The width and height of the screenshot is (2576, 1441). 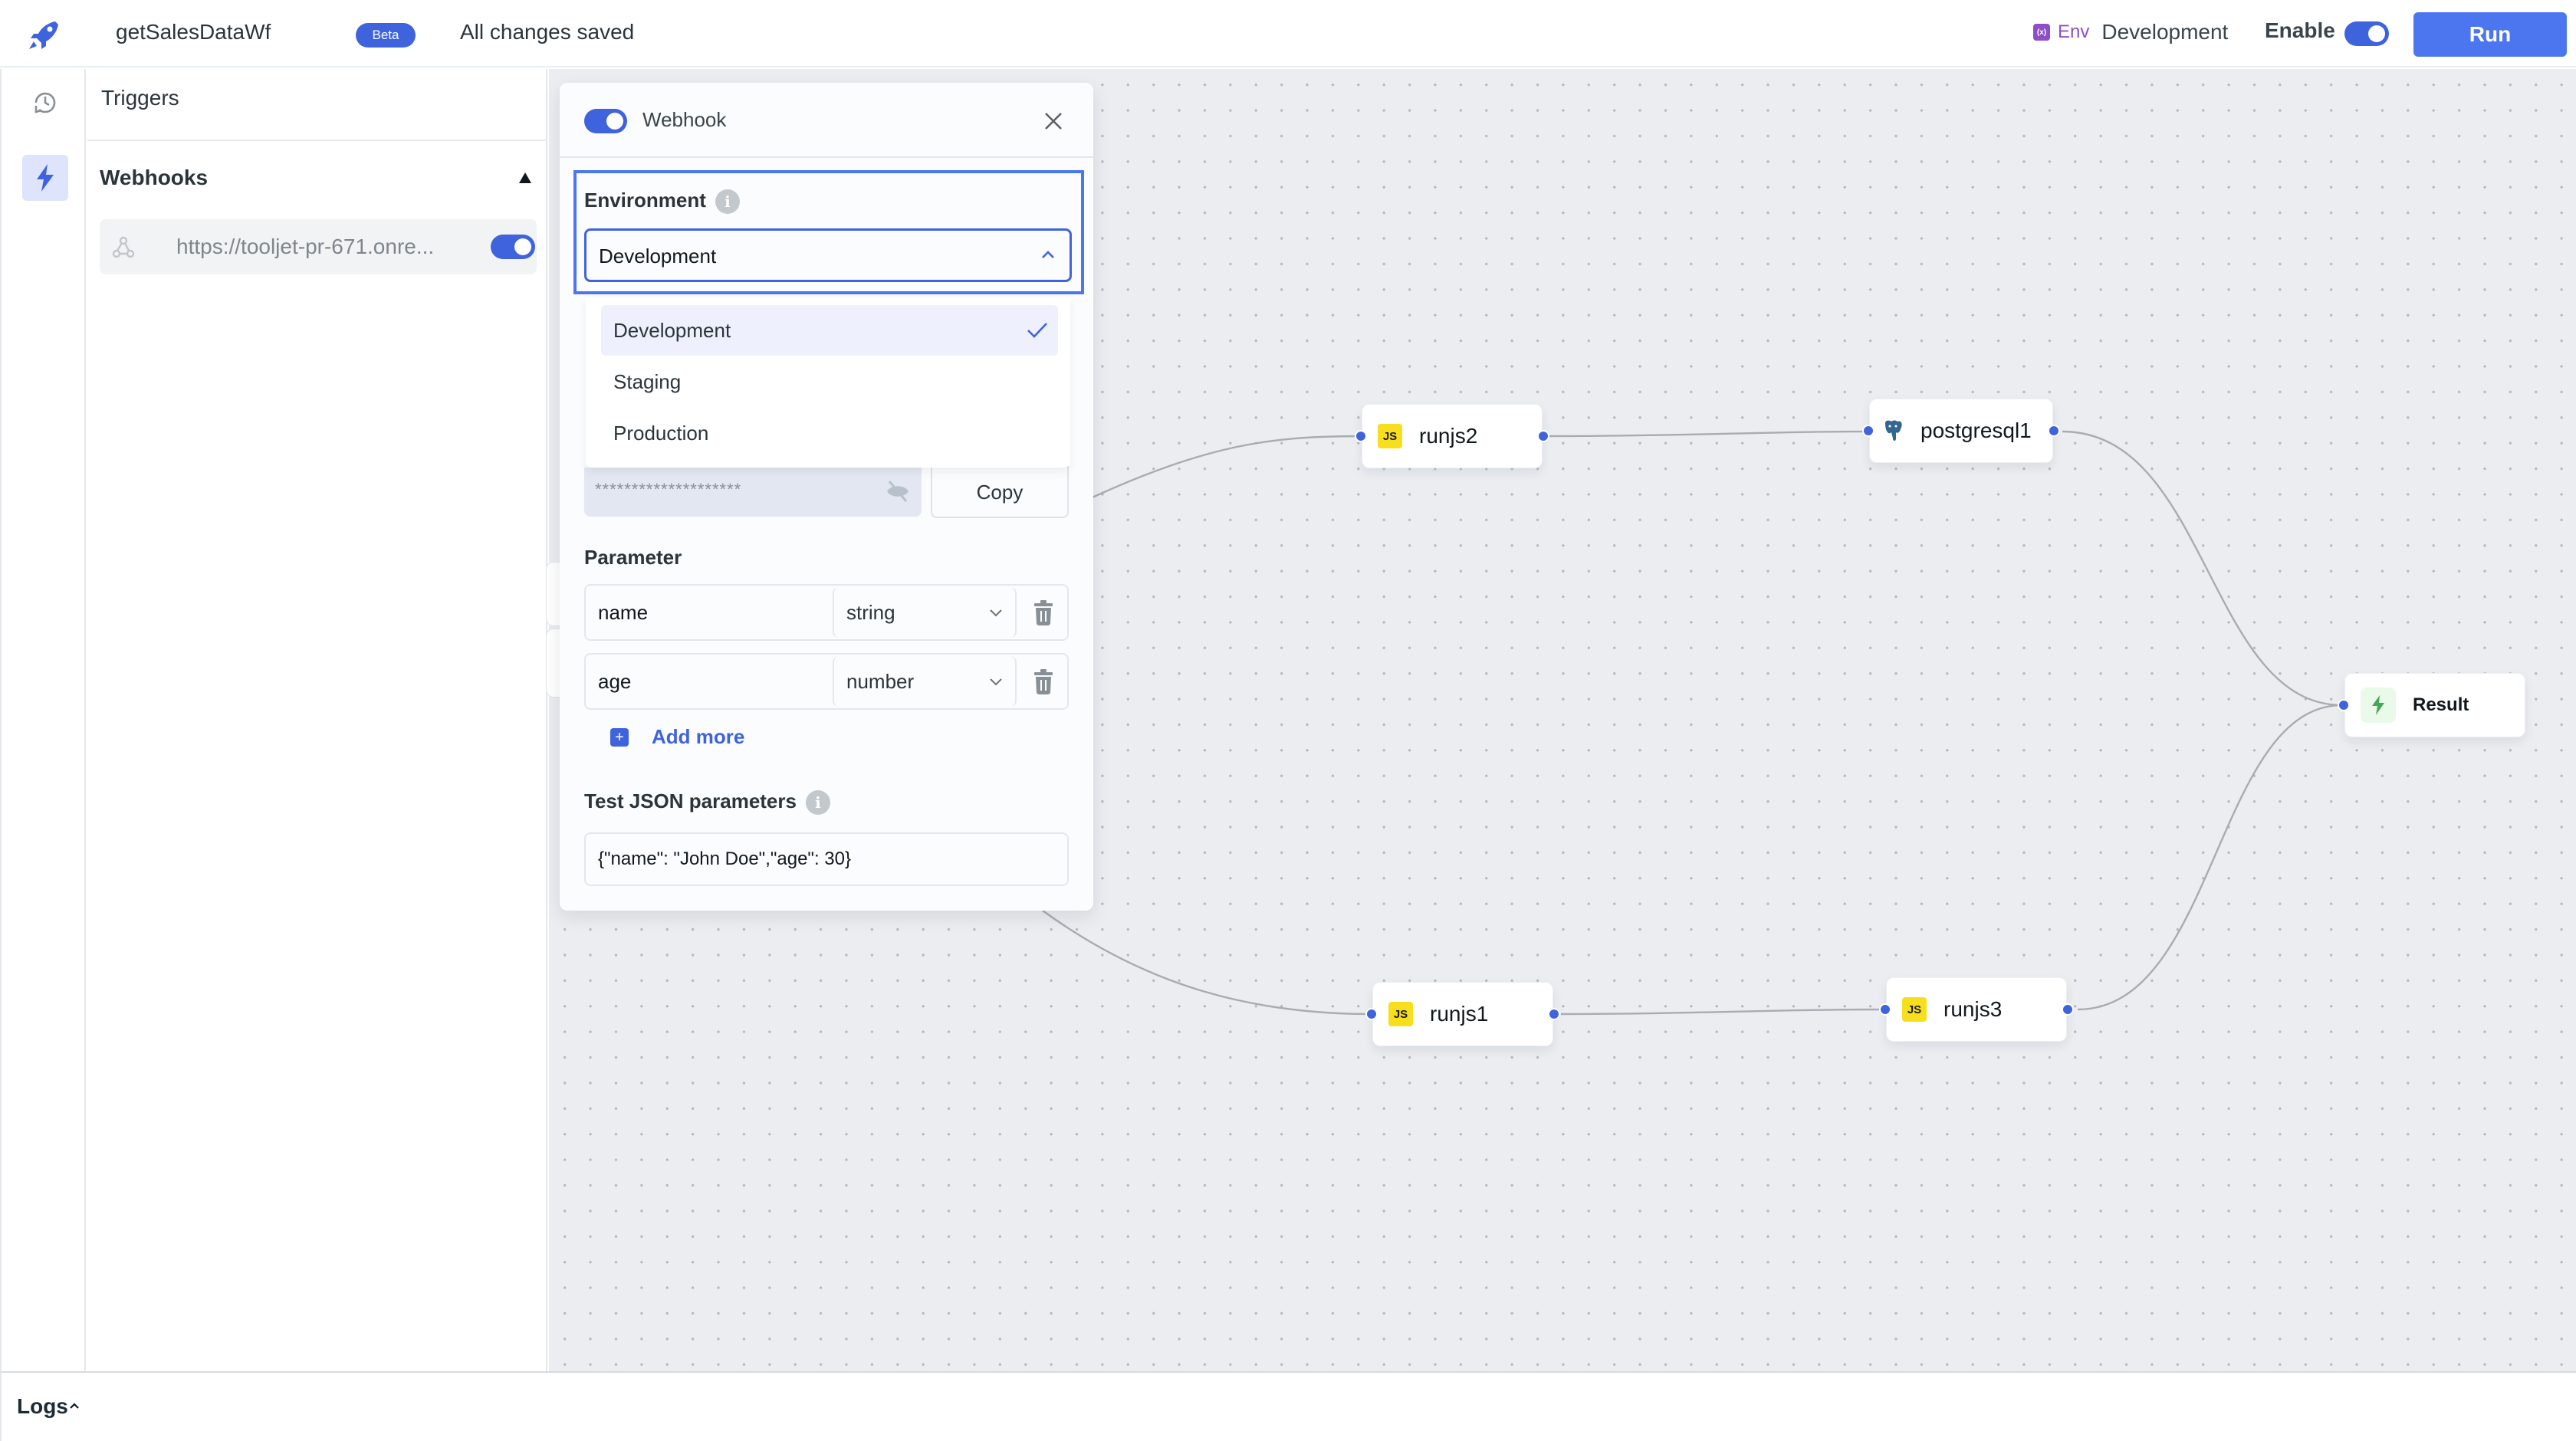 I want to click on test-json-label: Test JSON parameters i, so click(x=707, y=802).